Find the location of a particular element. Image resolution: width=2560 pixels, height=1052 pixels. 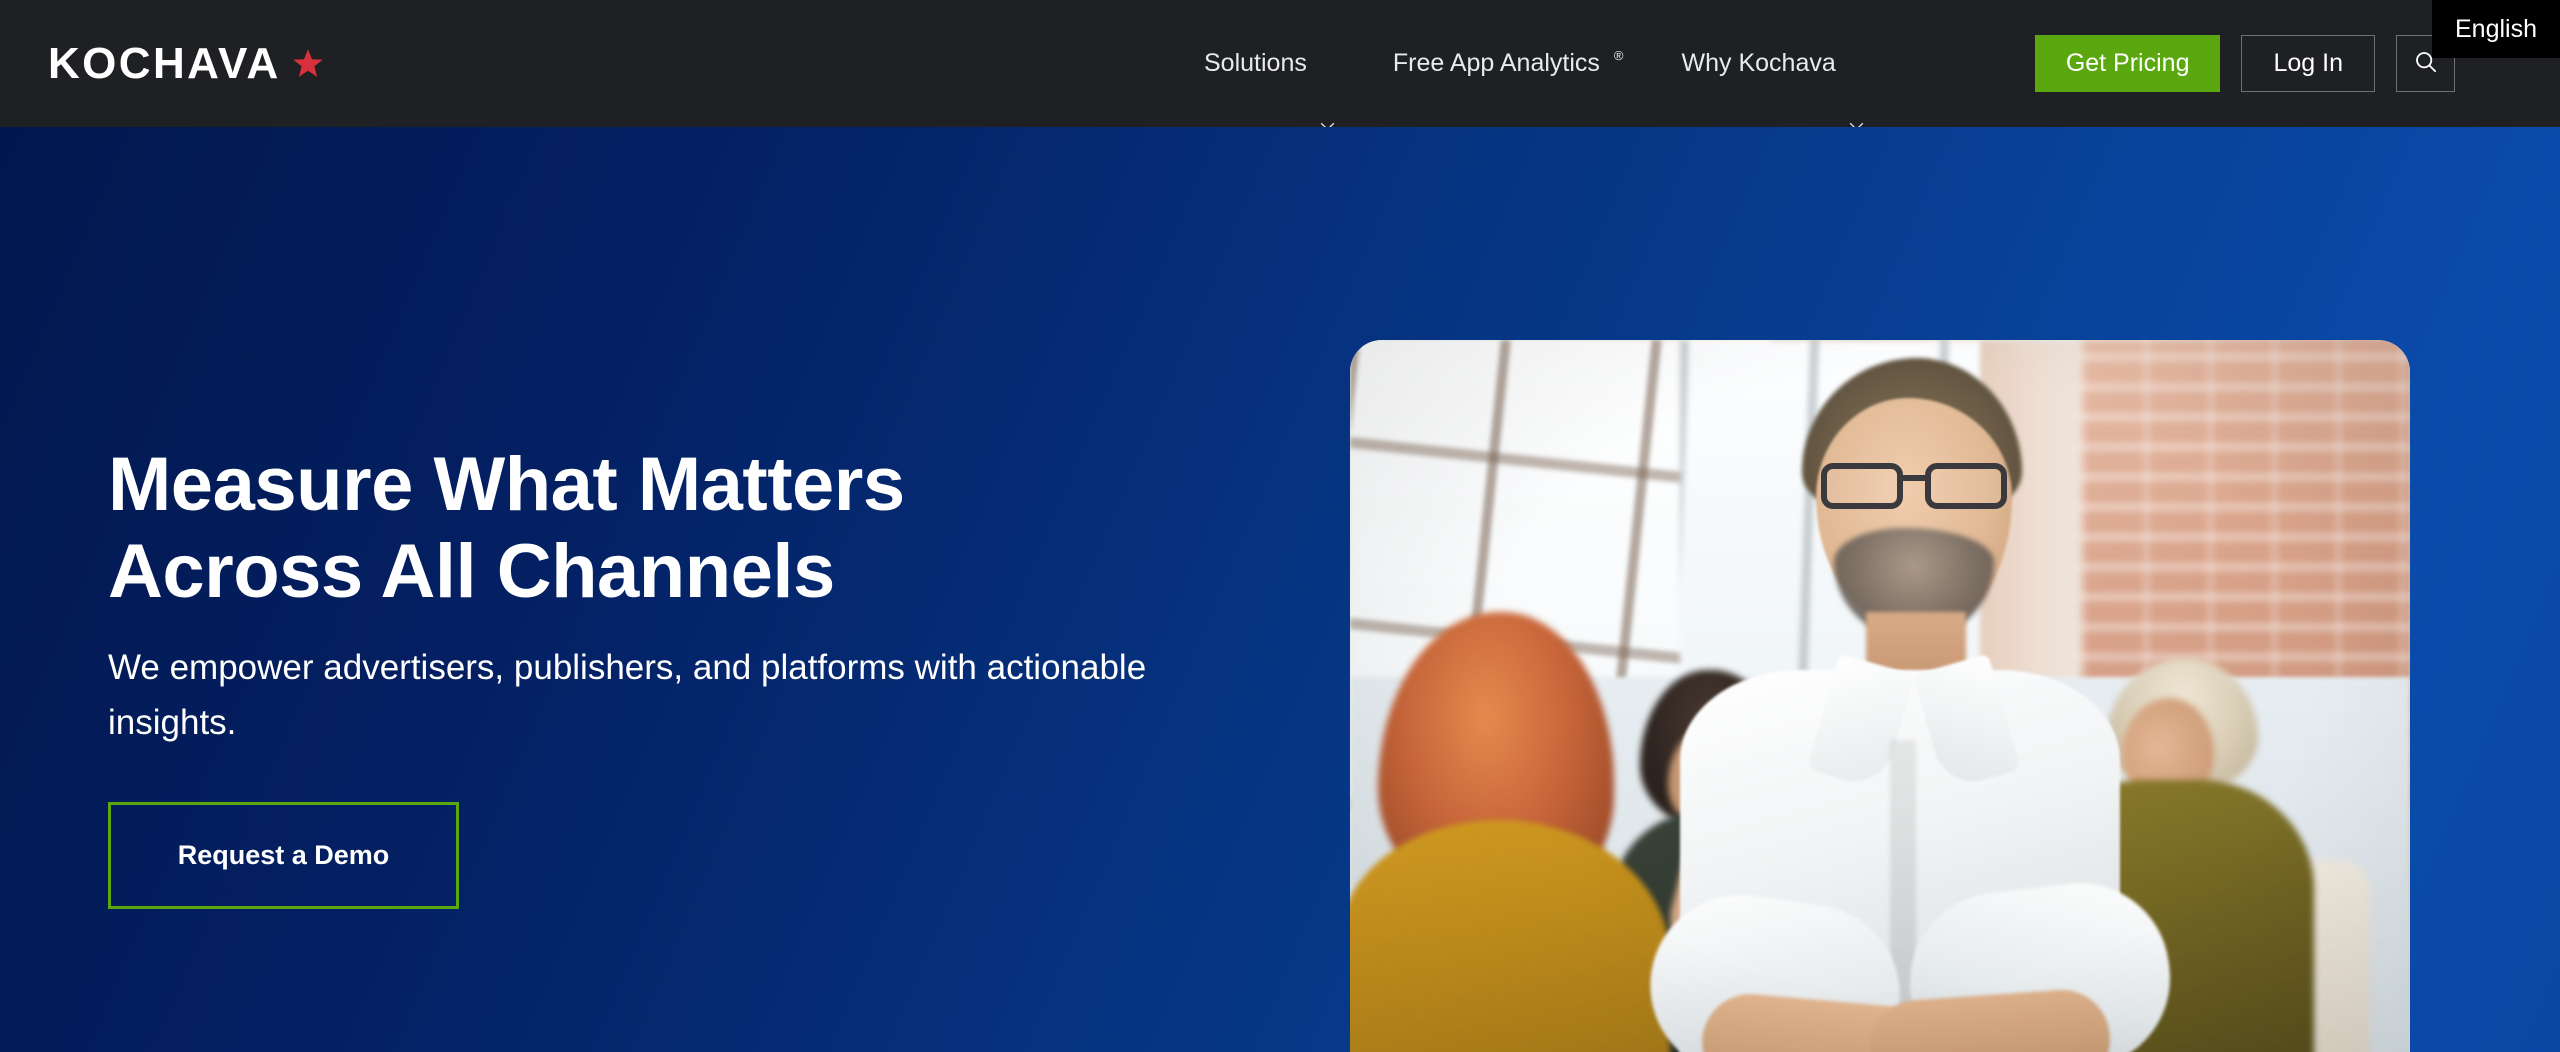

registered-trademark-symbol: ® is located at coordinates (1618, 55).